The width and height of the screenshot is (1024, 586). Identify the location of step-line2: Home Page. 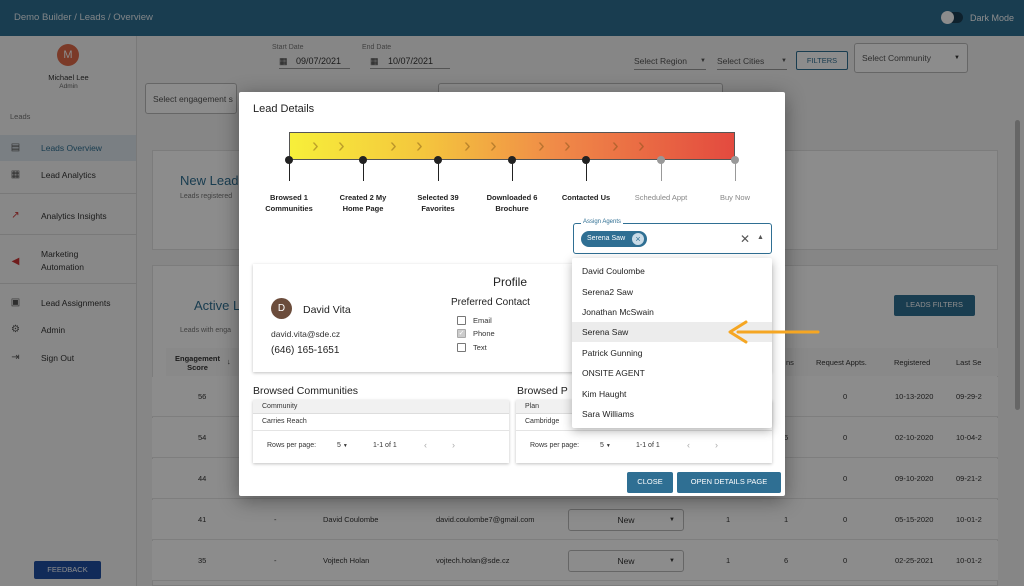
(363, 208).